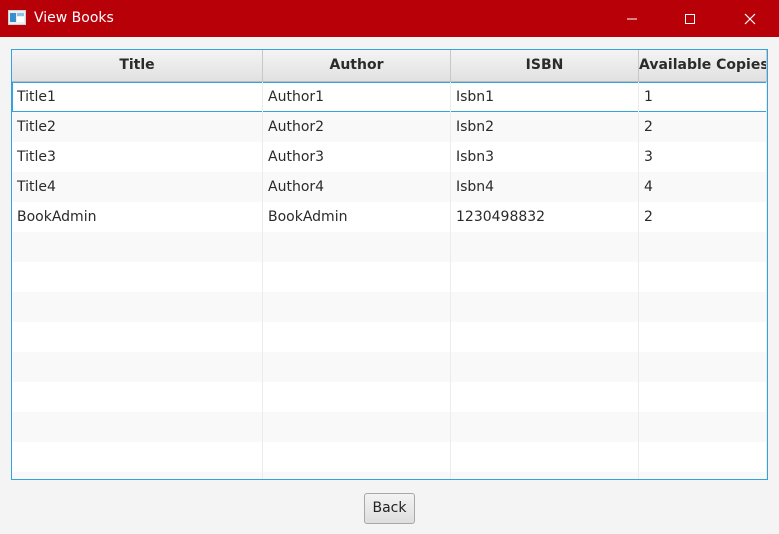  I want to click on table-row: Title2 Author2 Isbn2 2, so click(389, 127).